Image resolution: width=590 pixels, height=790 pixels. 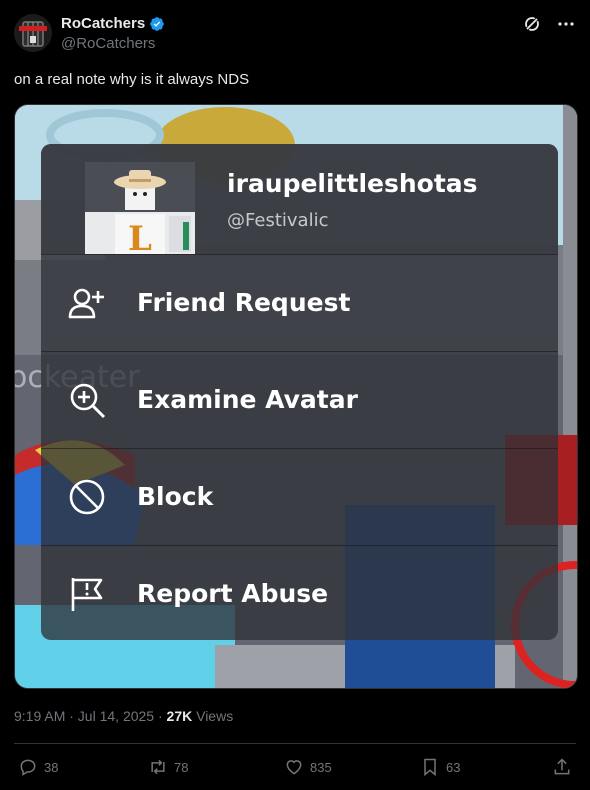 I want to click on author-handle: @RoCatchers, so click(x=113, y=43).